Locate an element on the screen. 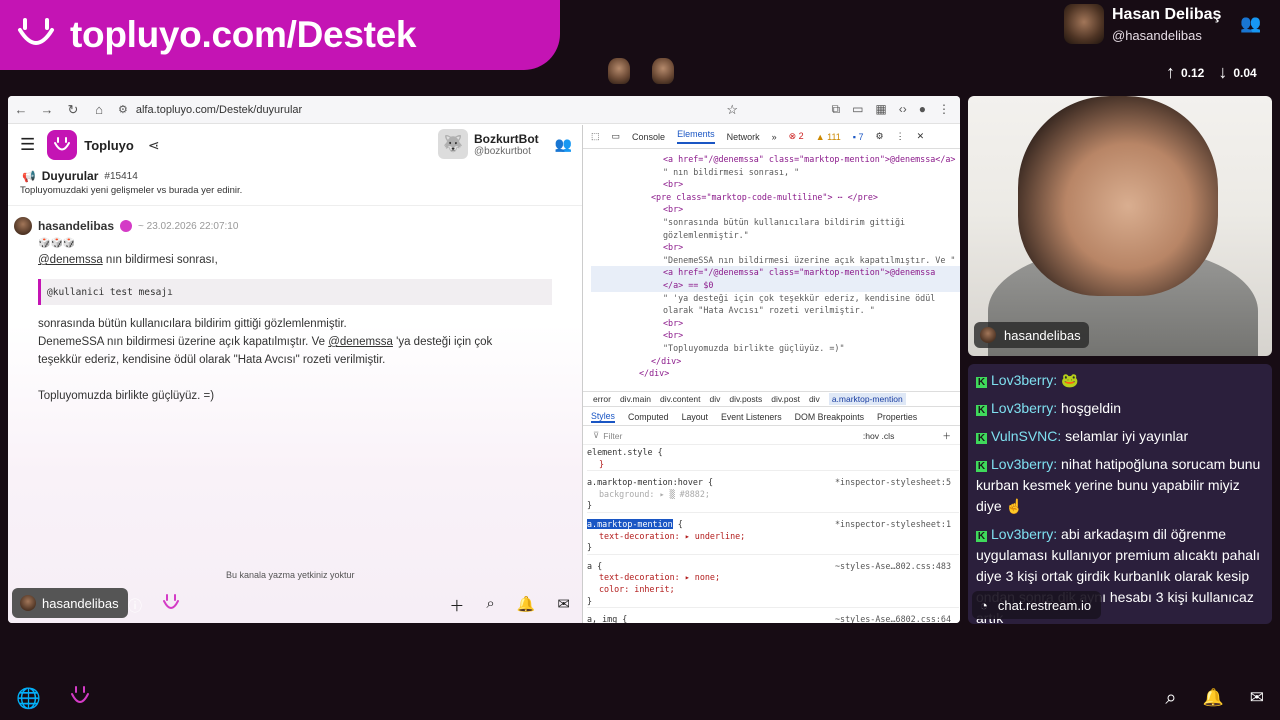 This screenshot has width=1280, height=720. style-rule: element.style {} is located at coordinates (773, 459).